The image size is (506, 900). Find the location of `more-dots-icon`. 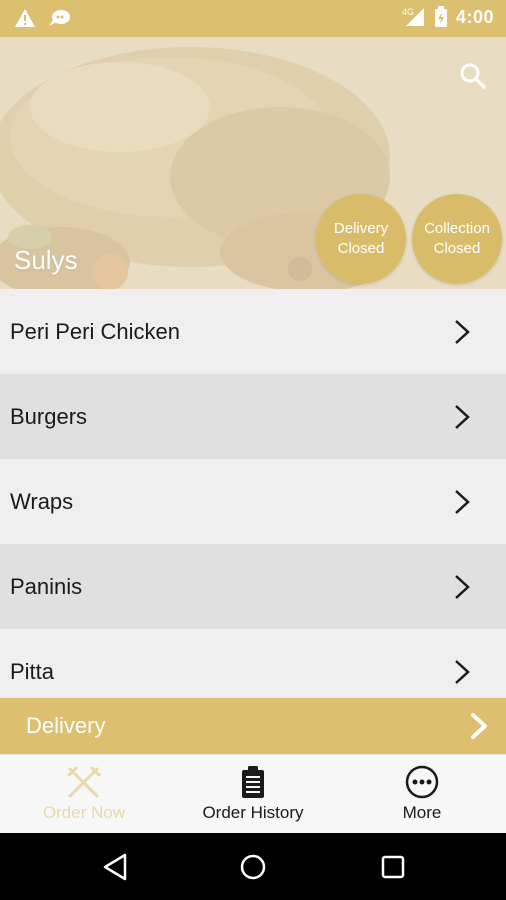

more-dots-icon is located at coordinates (422, 782).